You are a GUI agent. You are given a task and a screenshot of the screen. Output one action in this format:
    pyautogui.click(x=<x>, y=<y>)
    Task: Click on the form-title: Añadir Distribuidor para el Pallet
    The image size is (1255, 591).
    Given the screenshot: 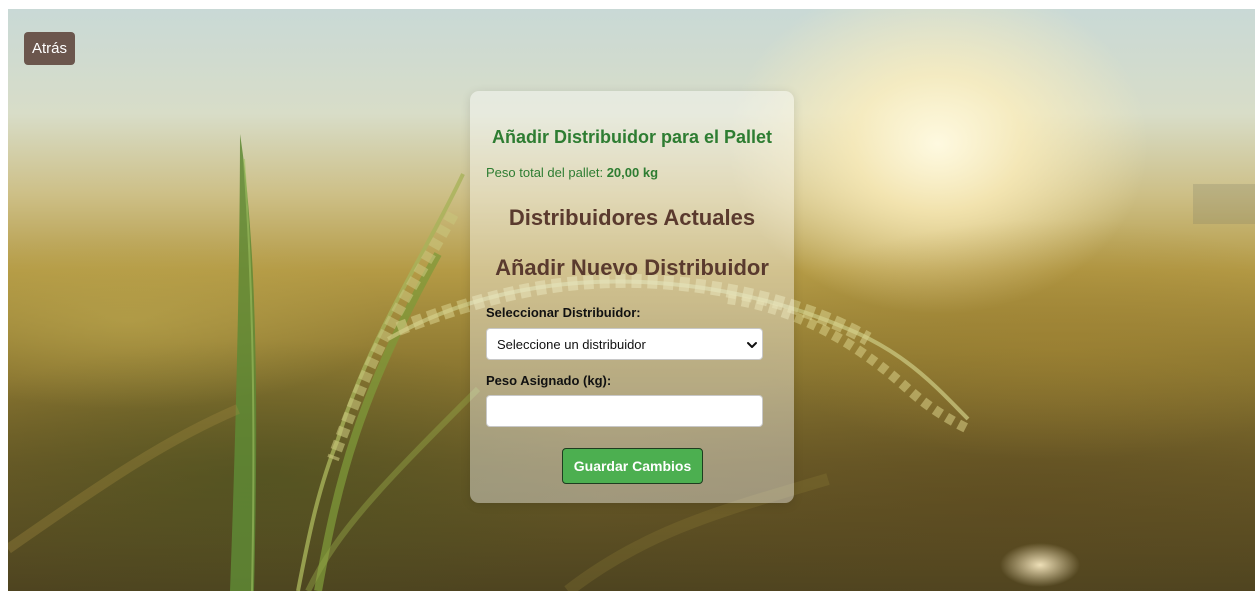 What is the action you would take?
    pyautogui.click(x=632, y=137)
    